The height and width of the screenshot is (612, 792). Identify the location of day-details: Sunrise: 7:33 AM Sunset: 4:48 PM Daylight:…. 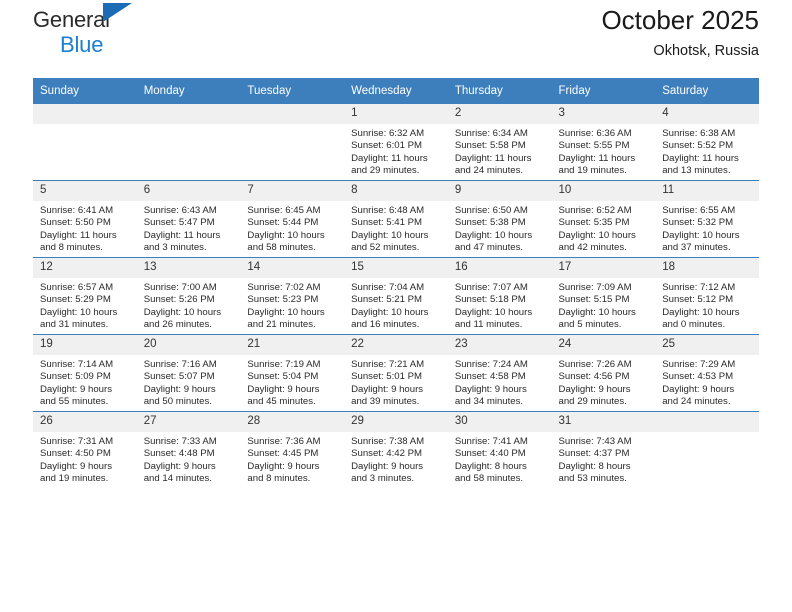
(189, 458).